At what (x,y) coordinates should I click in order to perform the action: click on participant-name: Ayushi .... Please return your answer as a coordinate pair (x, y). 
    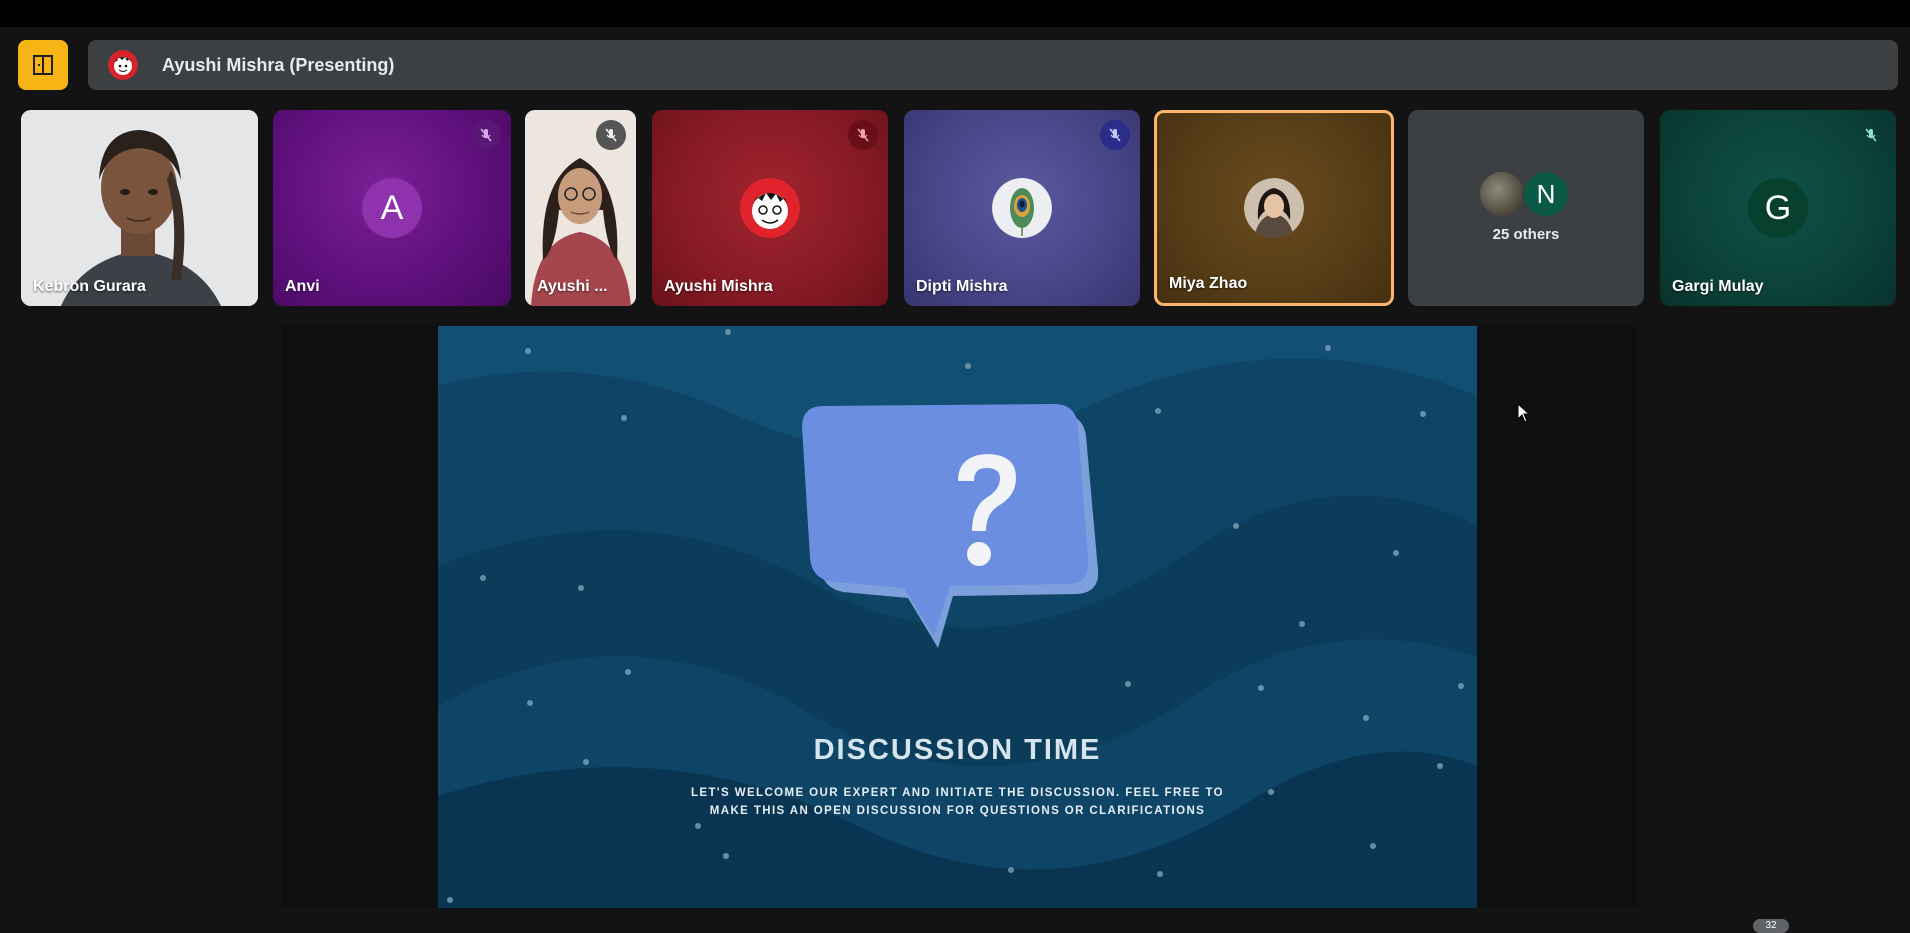
    Looking at the image, I should click on (572, 286).